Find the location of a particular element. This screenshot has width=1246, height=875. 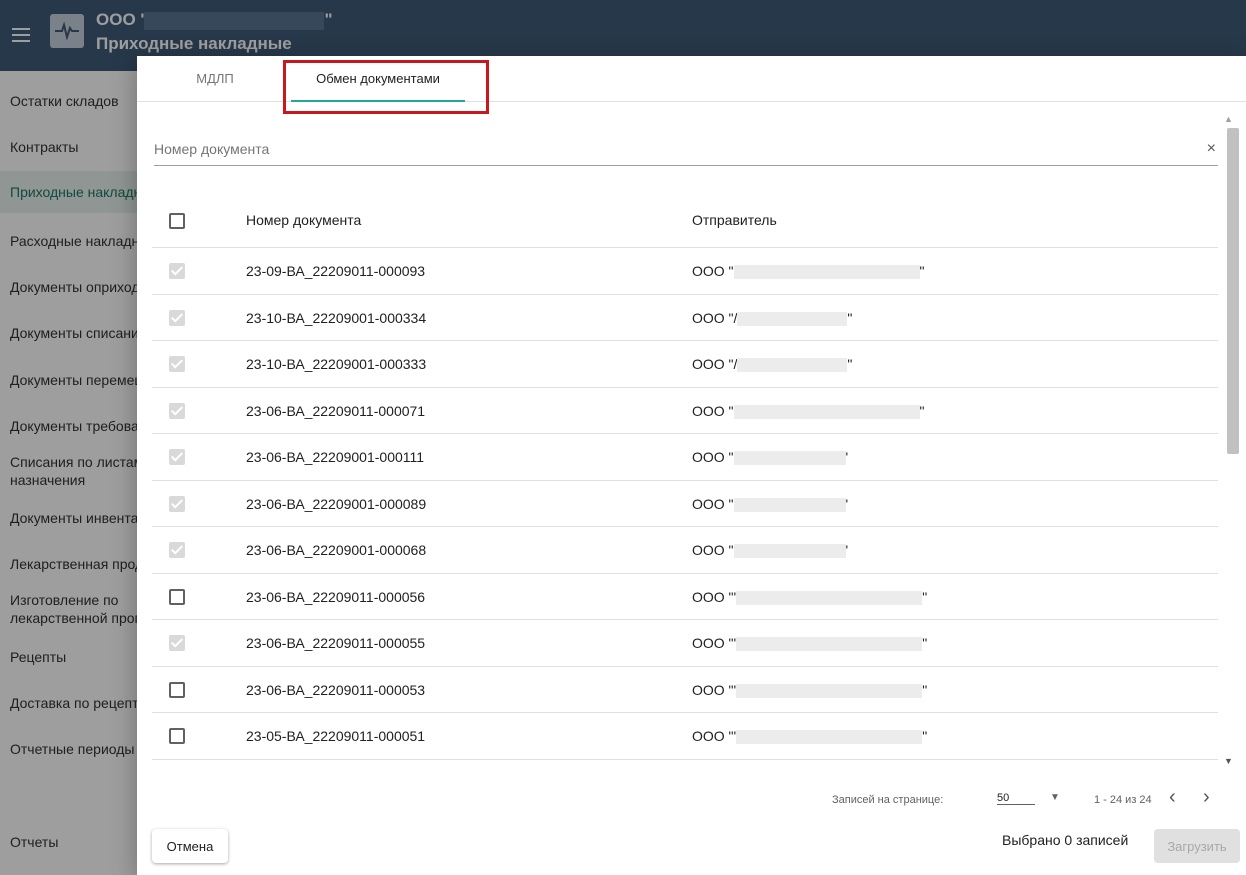

document-number: 23-06-ВА_22209011-000055 is located at coordinates (336, 643).